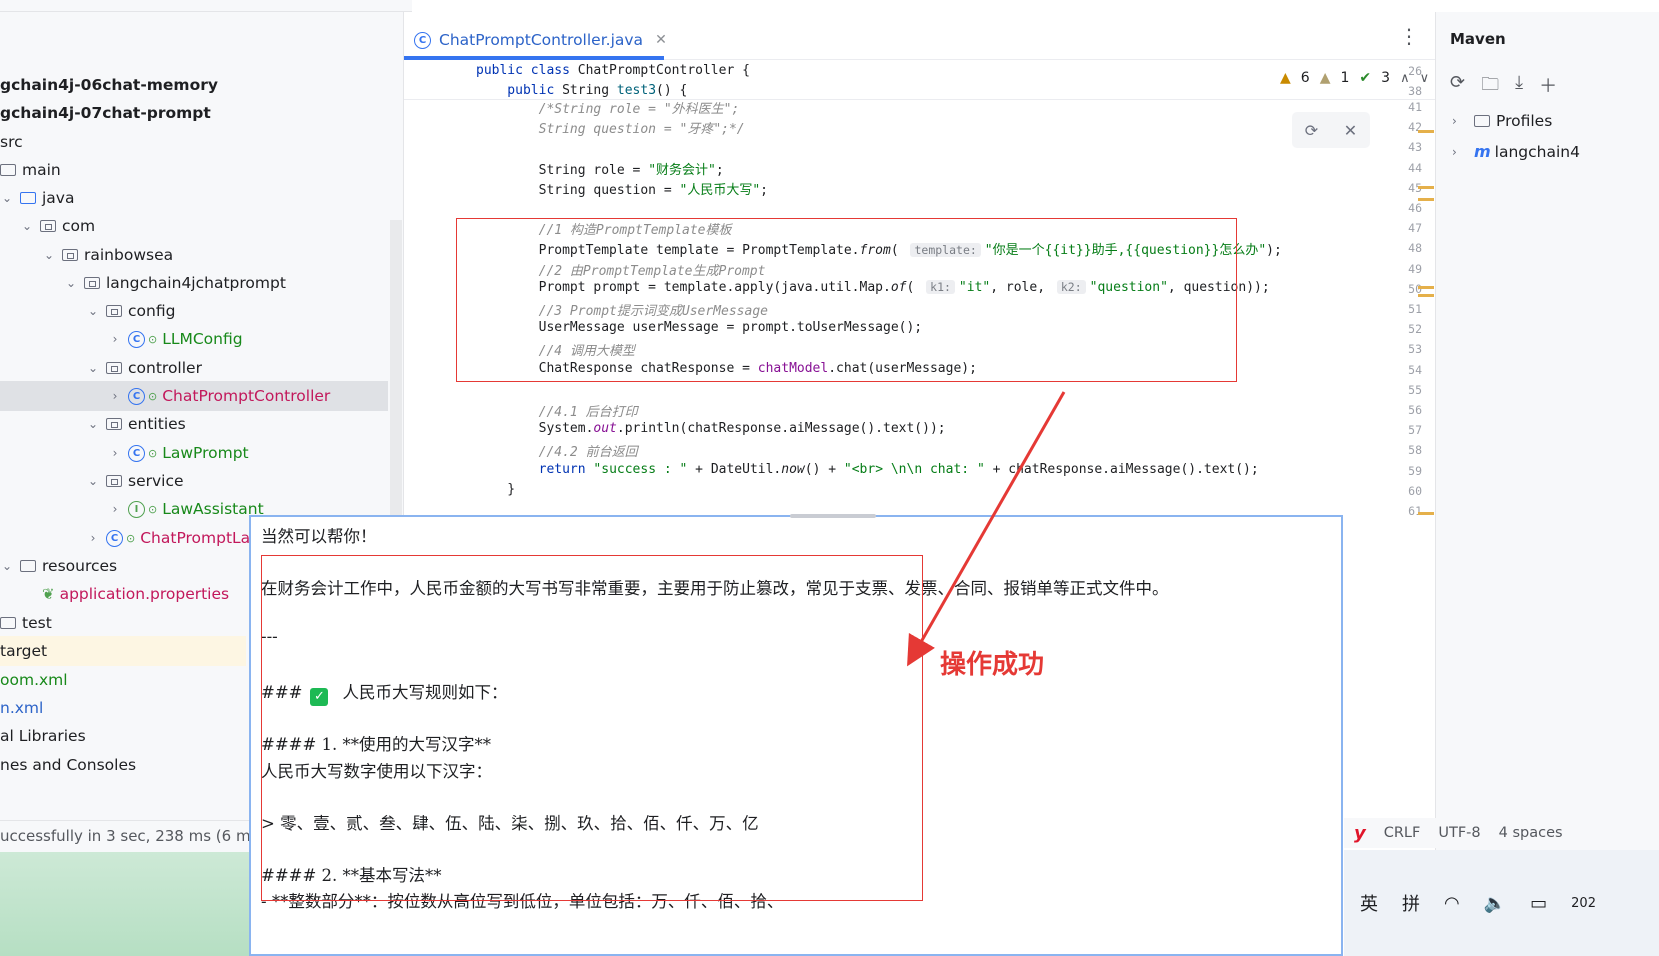 Image resolution: width=1659 pixels, height=956 pixels. I want to click on maven-profiles: › Profiles, so click(1502, 121).